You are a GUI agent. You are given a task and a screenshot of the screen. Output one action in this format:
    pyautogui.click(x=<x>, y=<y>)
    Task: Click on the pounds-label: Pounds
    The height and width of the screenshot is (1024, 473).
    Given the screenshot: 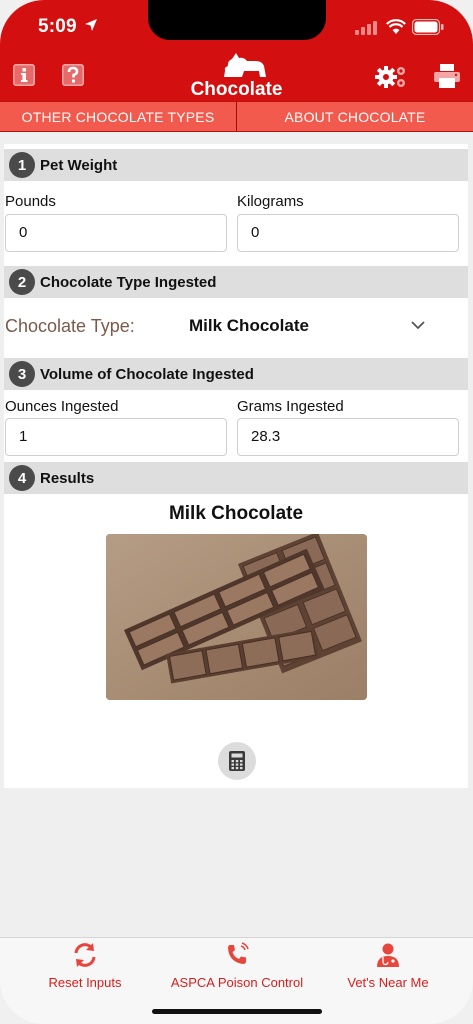 What is the action you would take?
    pyautogui.click(x=30, y=201)
    